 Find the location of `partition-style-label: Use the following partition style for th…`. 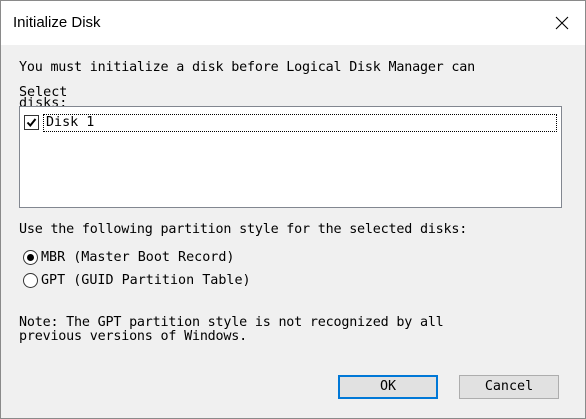

partition-style-label: Use the following partition style for th… is located at coordinates (243, 229).